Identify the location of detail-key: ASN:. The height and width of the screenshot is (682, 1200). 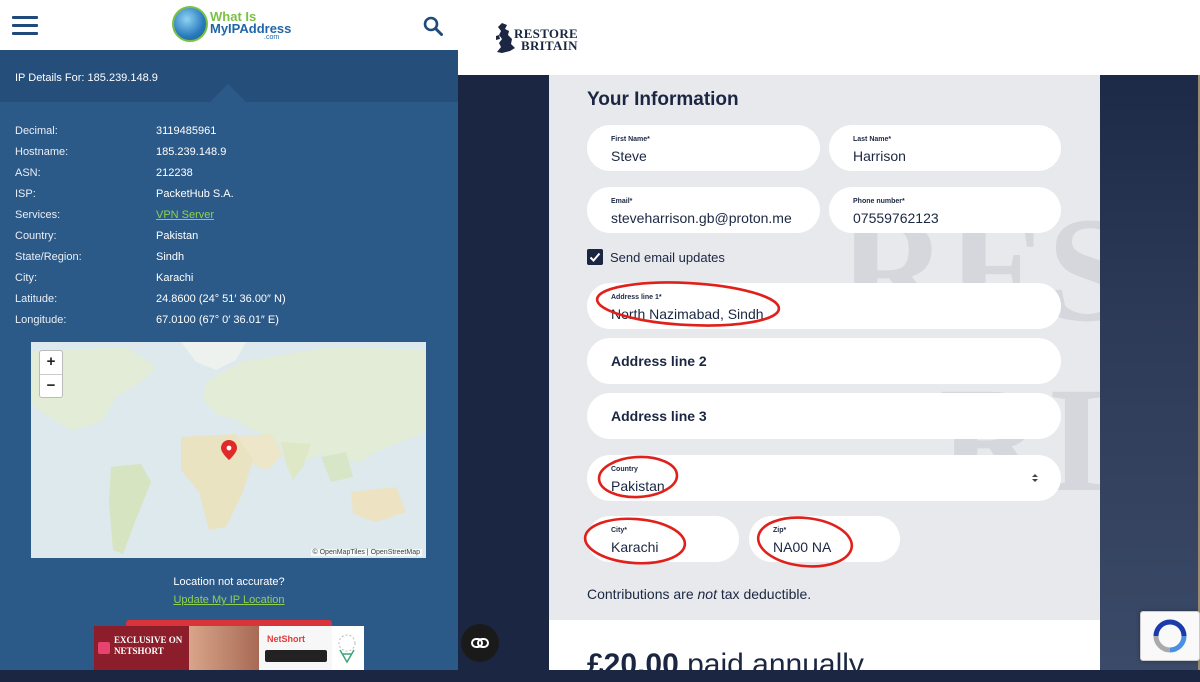
(28, 173).